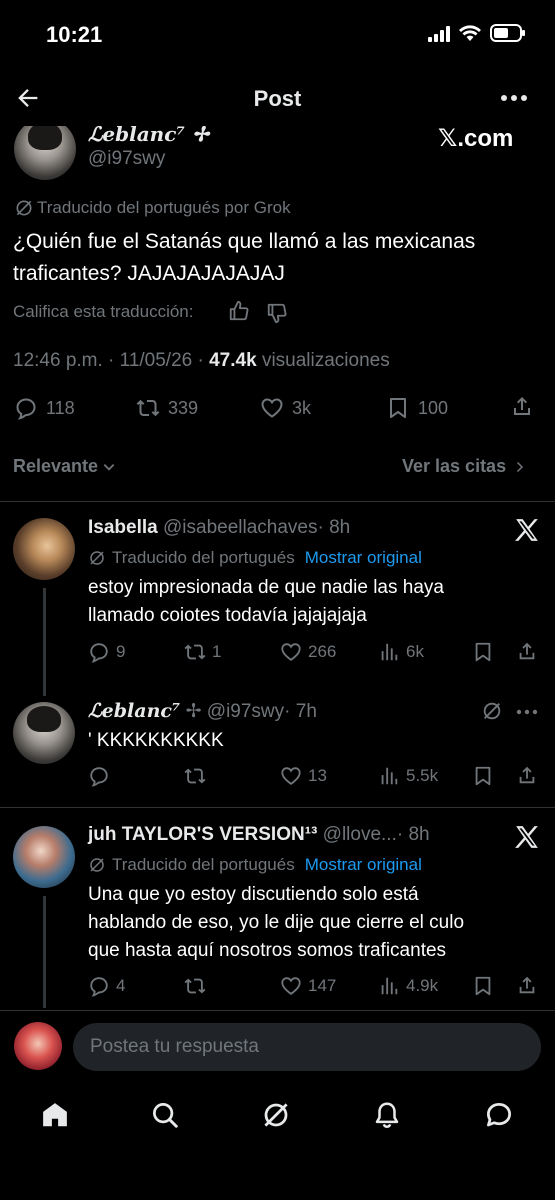 This screenshot has width=555, height=1200. What do you see at coordinates (317, 775) in the screenshot?
I see `reply-like-count: 13` at bounding box center [317, 775].